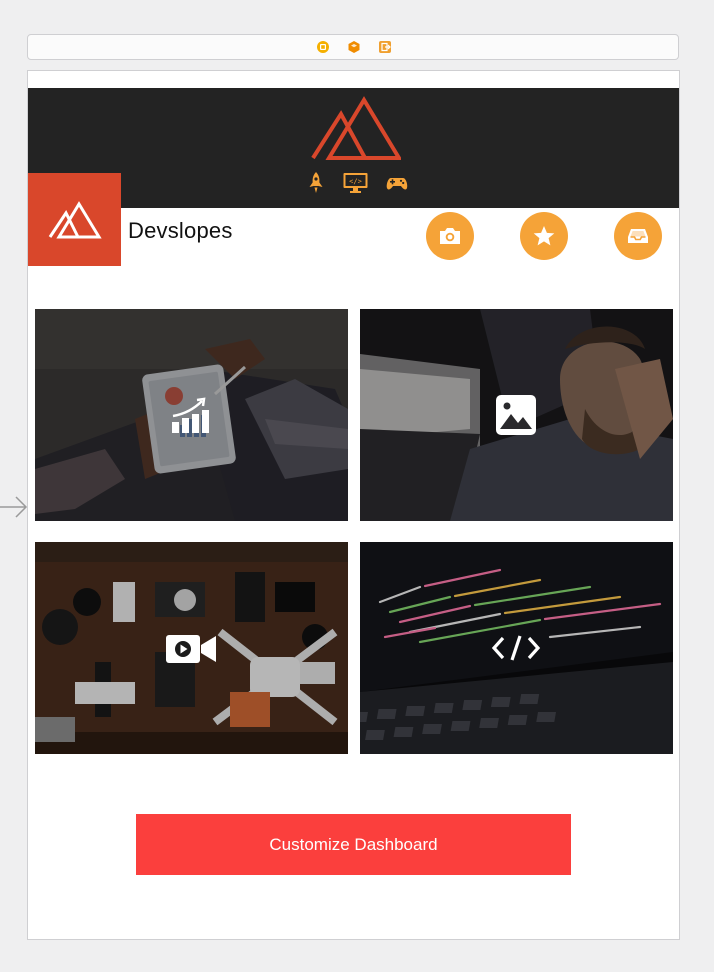 The image size is (714, 972). I want to click on view-controller-icon, so click(323, 47).